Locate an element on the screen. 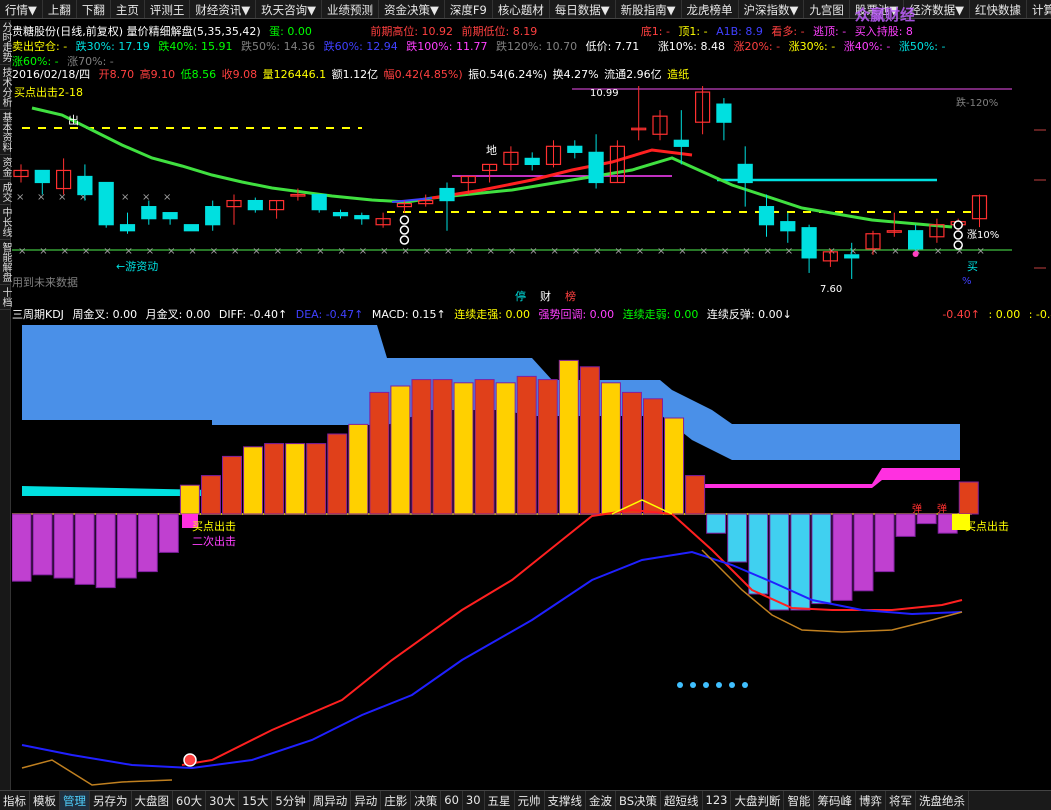  menu-item-11: 每日数据▼ is located at coordinates (583, 9).